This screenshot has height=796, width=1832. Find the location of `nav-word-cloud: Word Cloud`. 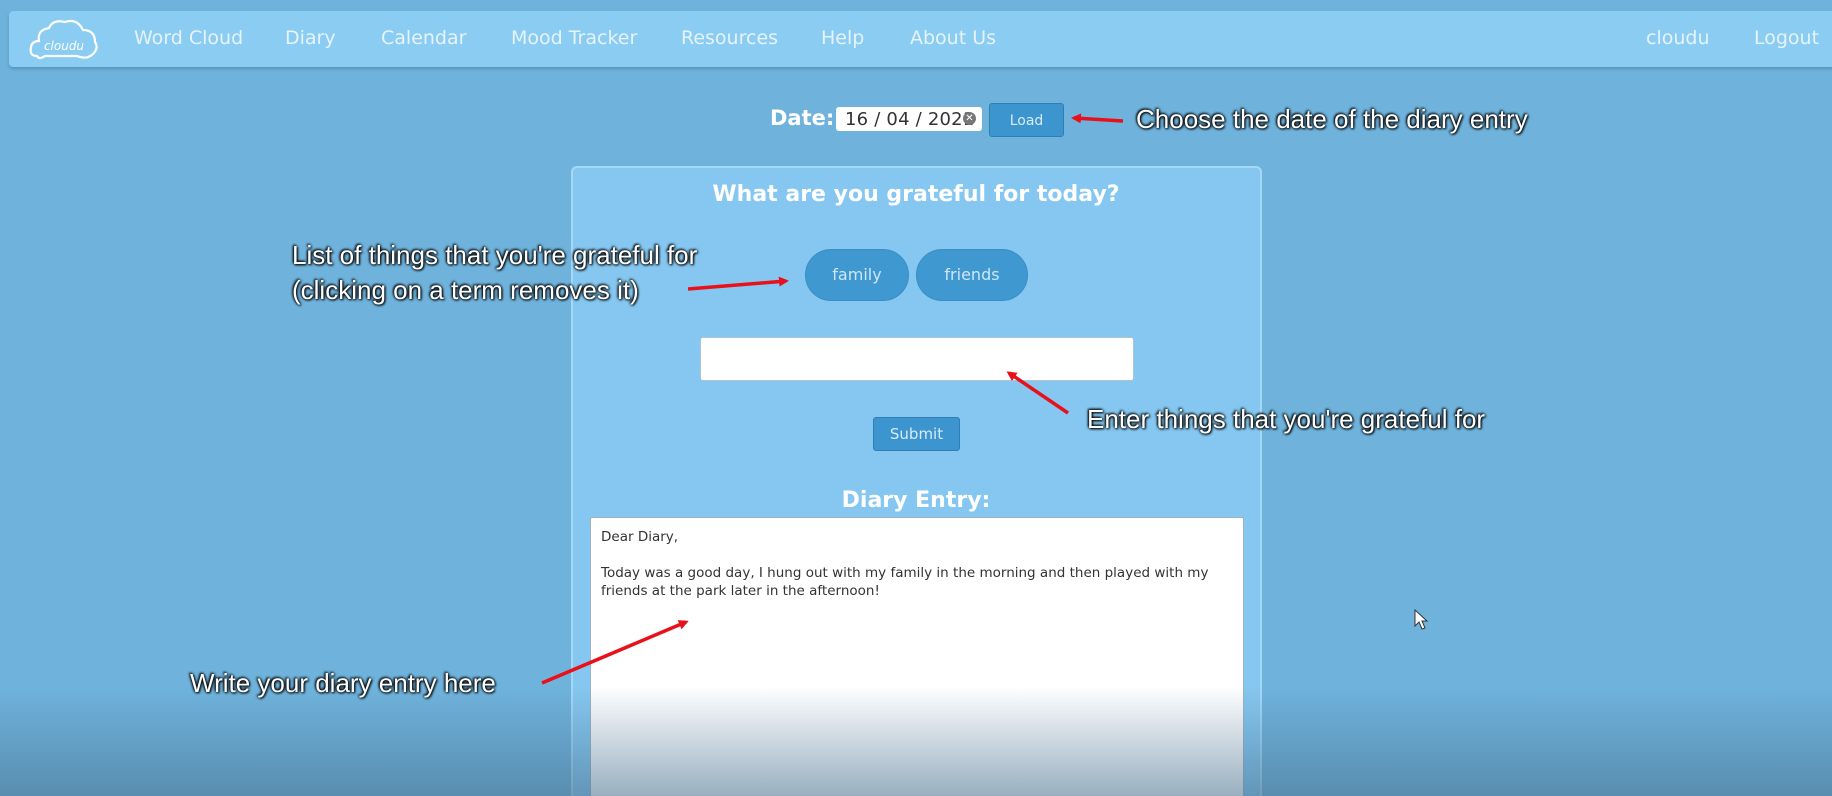

nav-word-cloud: Word Cloud is located at coordinates (188, 38).